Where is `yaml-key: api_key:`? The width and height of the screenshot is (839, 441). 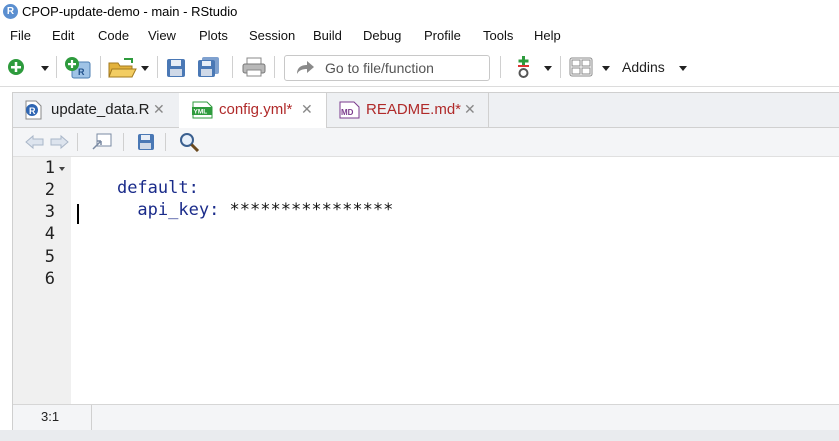
yaml-key: api_key: is located at coordinates (168, 210).